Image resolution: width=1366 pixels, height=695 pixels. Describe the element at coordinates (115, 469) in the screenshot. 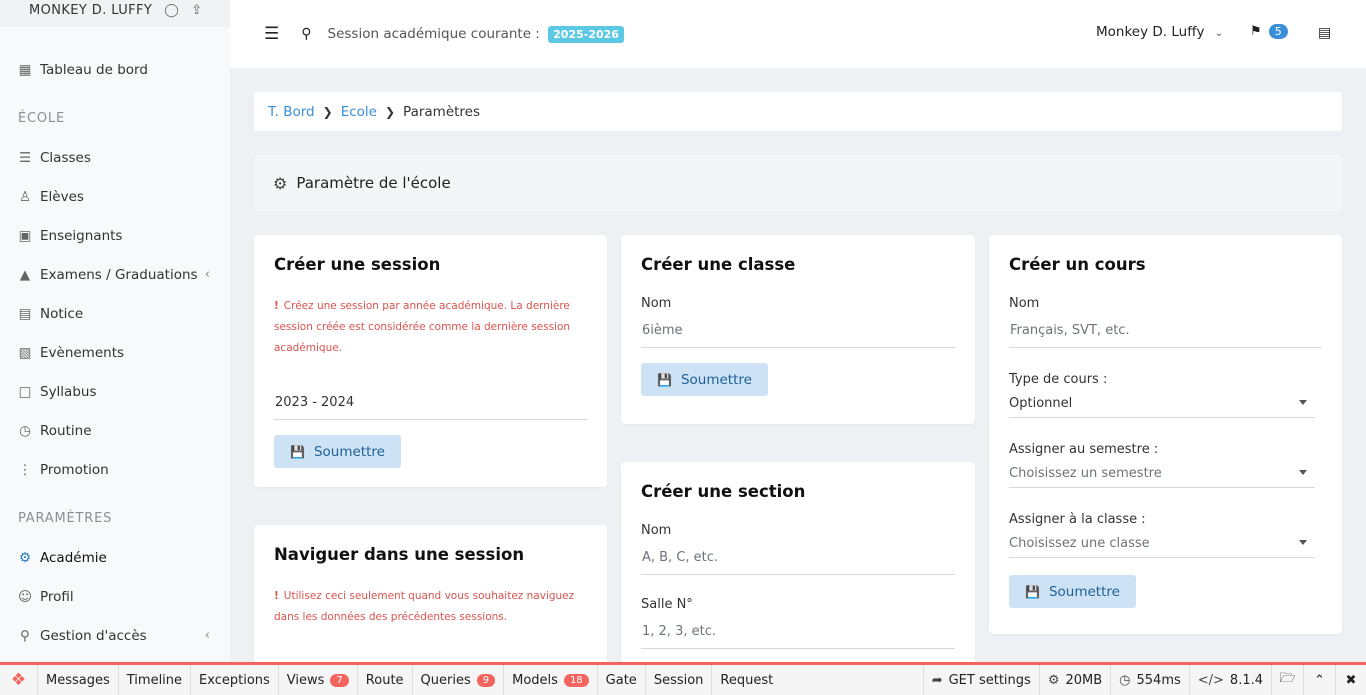

I see `sidebar-item-promotion: ⋮ Promotion` at that location.